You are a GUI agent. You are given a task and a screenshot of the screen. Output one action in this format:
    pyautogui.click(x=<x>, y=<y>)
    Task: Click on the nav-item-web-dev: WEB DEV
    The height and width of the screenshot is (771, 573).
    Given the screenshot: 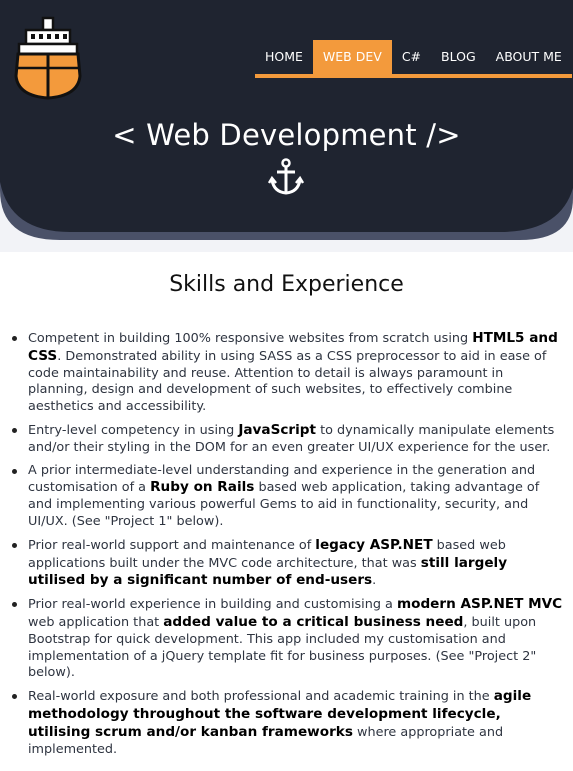 What is the action you would take?
    pyautogui.click(x=352, y=57)
    